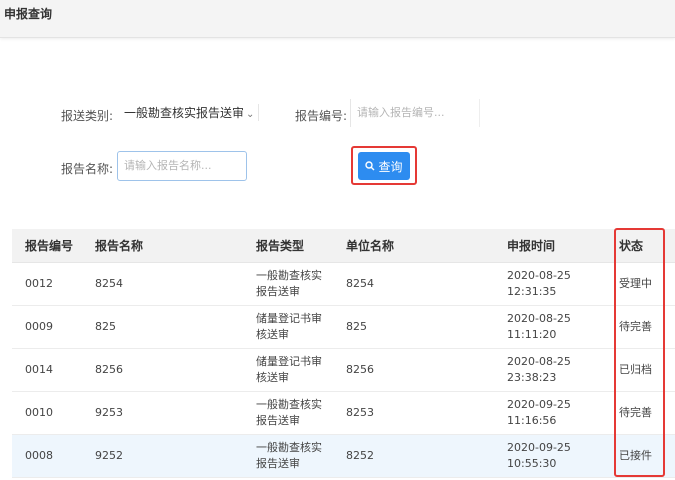  Describe the element at coordinates (175, 246) in the screenshot. I see `col-header-report-name: 报告名称` at that location.